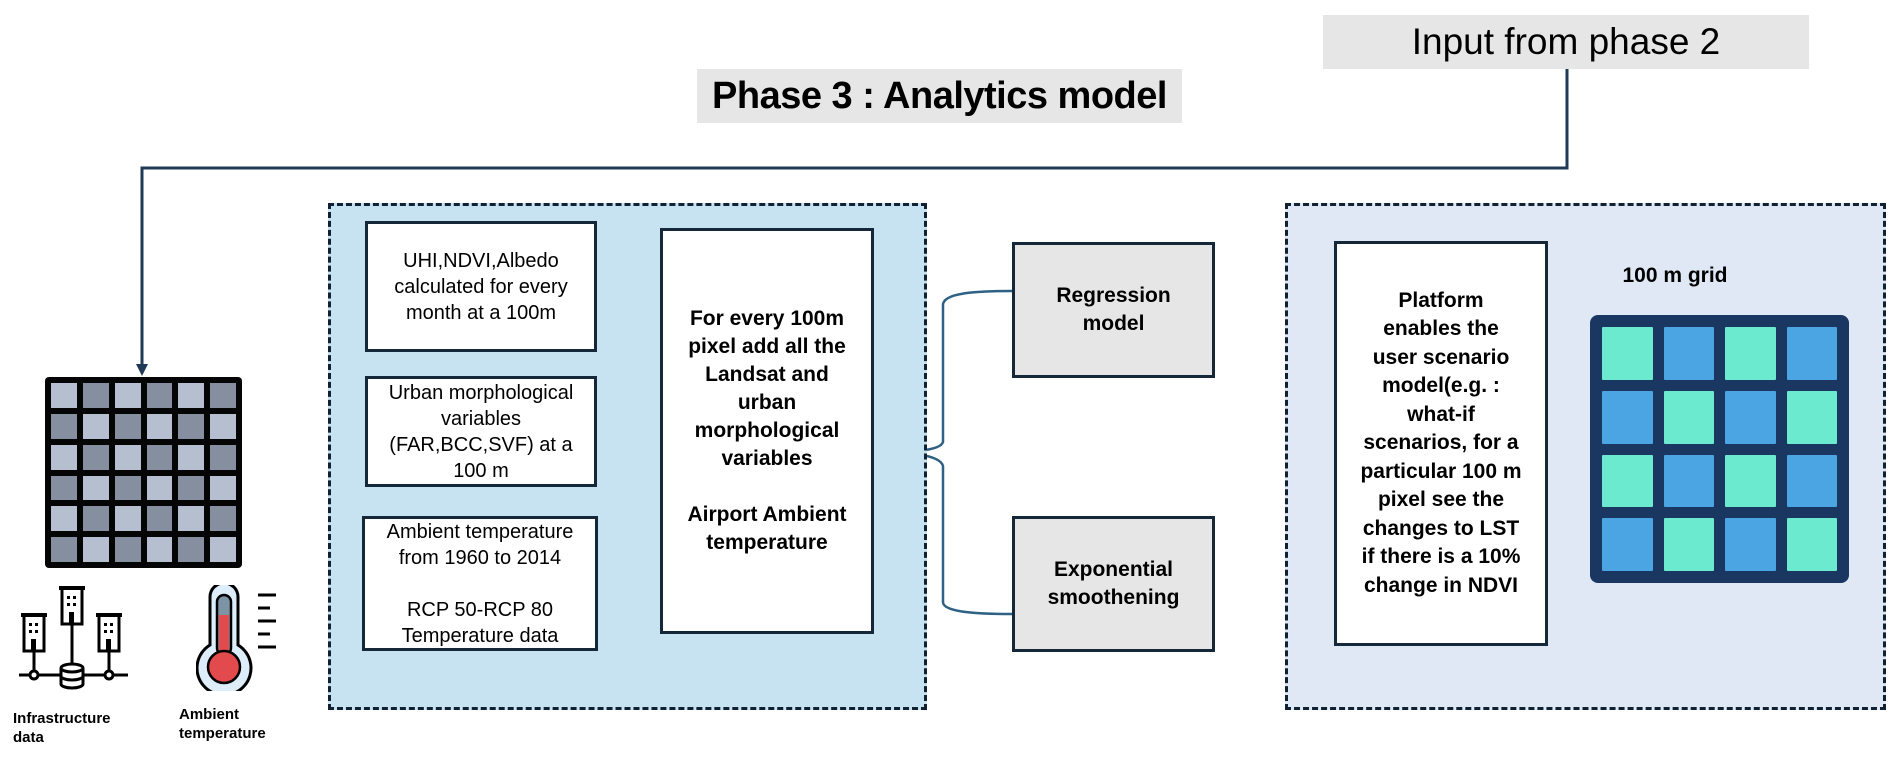 The image size is (1900, 772). I want to click on exponential-smoothening-box: Exponential smoothening, so click(1113, 584).